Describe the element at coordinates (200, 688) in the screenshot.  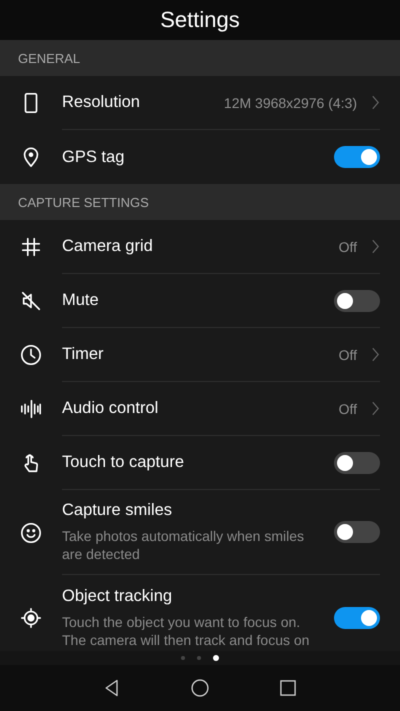
I see `home-icon` at that location.